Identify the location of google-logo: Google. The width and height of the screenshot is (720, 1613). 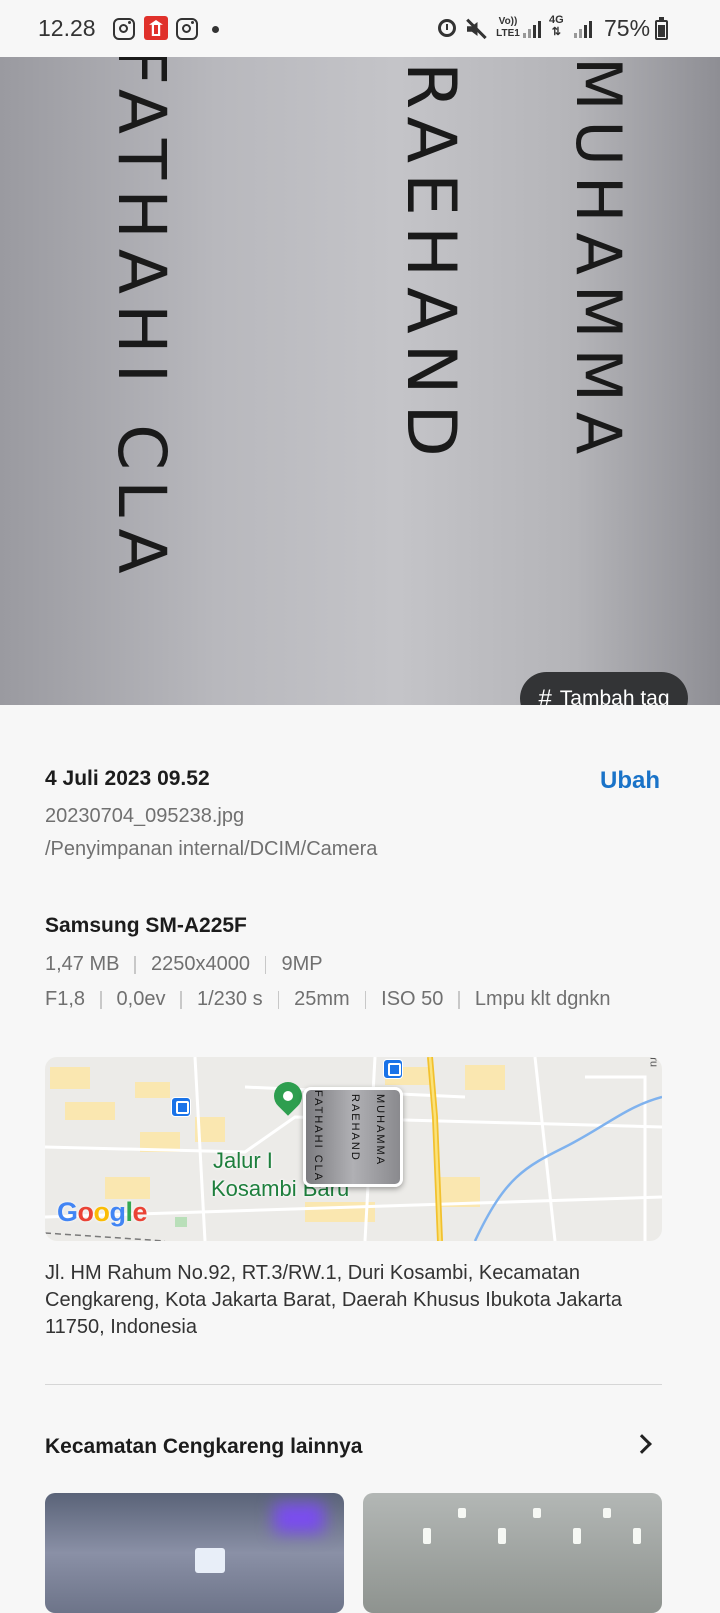
(102, 1212).